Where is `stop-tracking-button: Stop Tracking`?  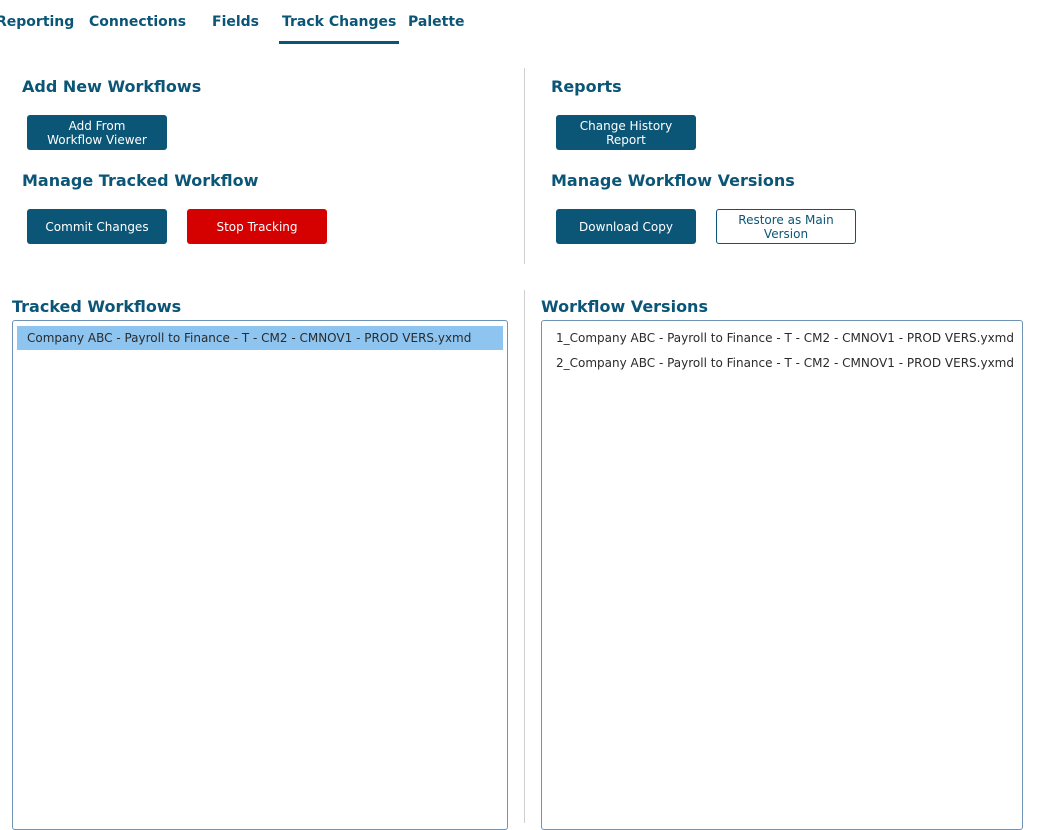 stop-tracking-button: Stop Tracking is located at coordinates (257, 226).